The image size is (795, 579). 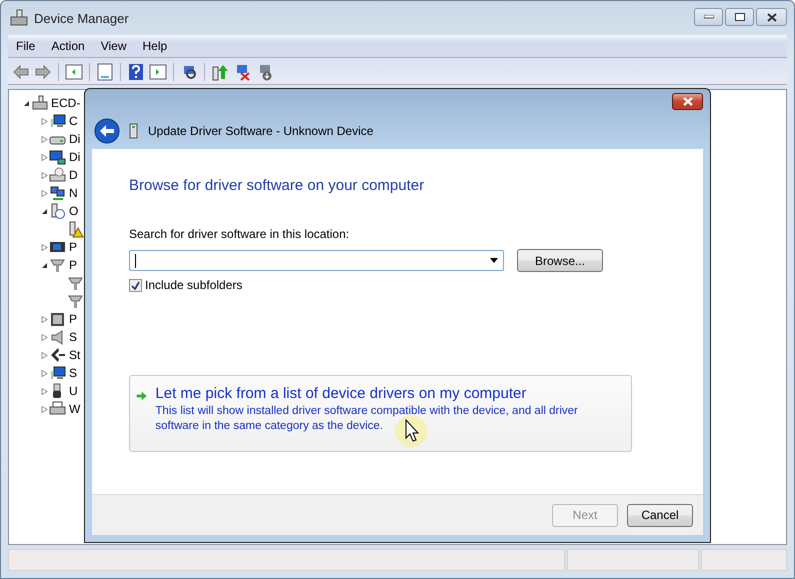 What do you see at coordinates (277, 185) in the screenshot?
I see `dialog-heading: Browse for driver software on your computer` at bounding box center [277, 185].